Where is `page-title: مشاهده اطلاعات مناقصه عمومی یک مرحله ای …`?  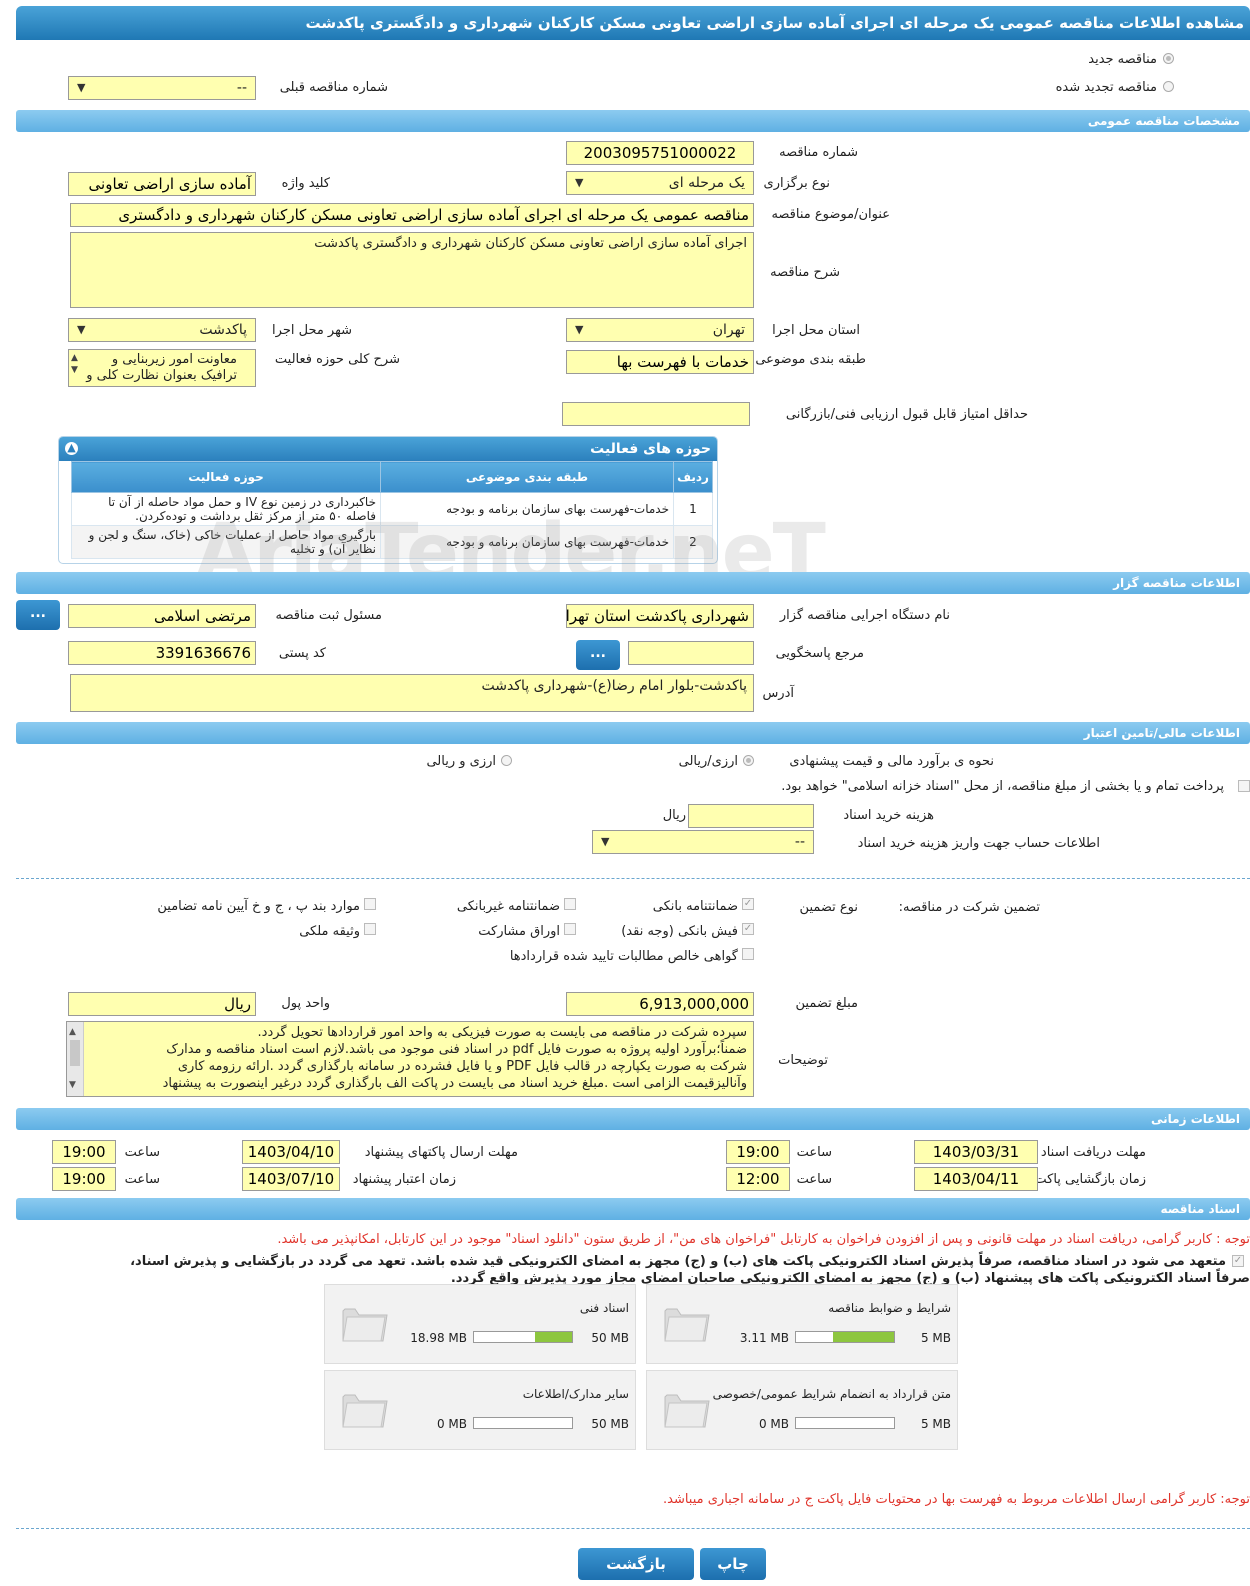
page-title: مشاهده اطلاعات مناقصه عمومی یک مرحله ای … is located at coordinates (633, 23).